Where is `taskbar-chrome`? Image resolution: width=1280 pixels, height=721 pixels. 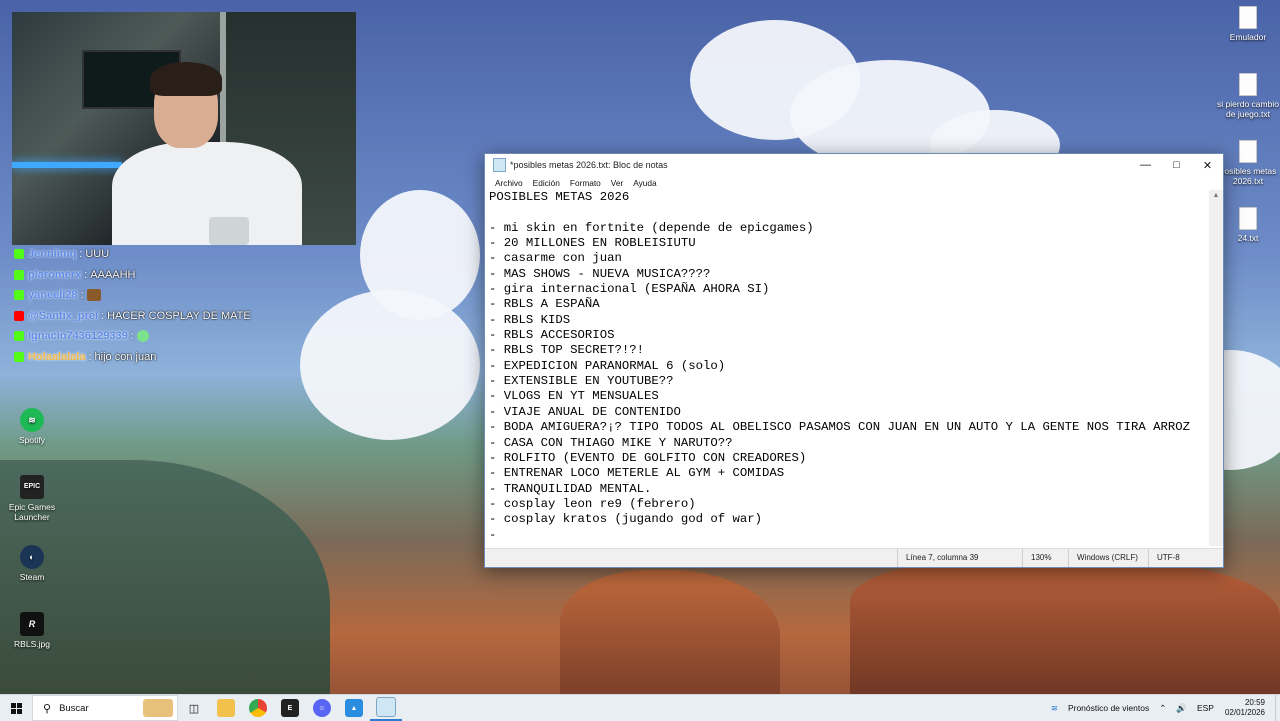 taskbar-chrome is located at coordinates (258, 708).